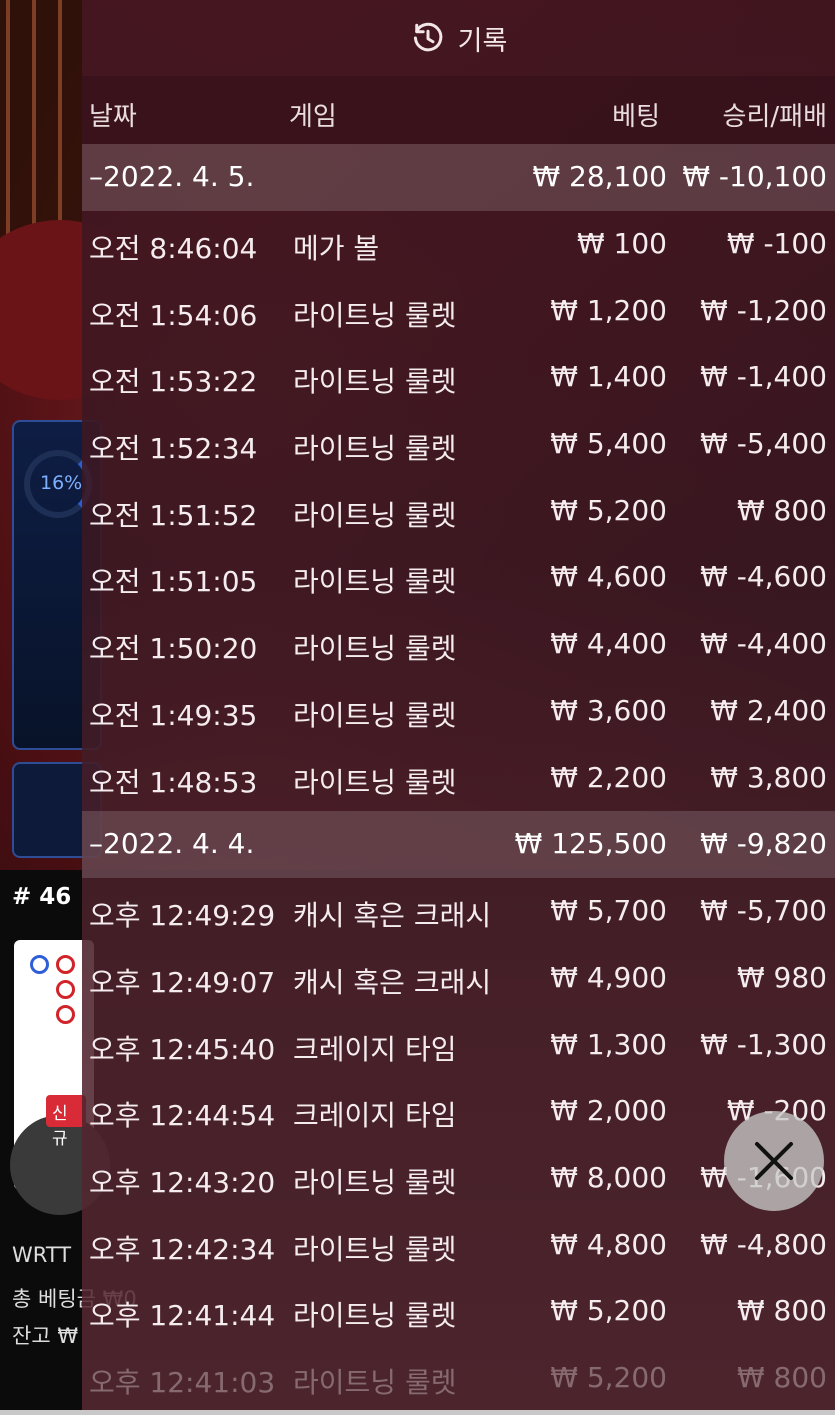 This screenshot has width=835, height=1415. Describe the element at coordinates (173, 715) in the screenshot. I see `row-time: 오전 1:49:35` at that location.